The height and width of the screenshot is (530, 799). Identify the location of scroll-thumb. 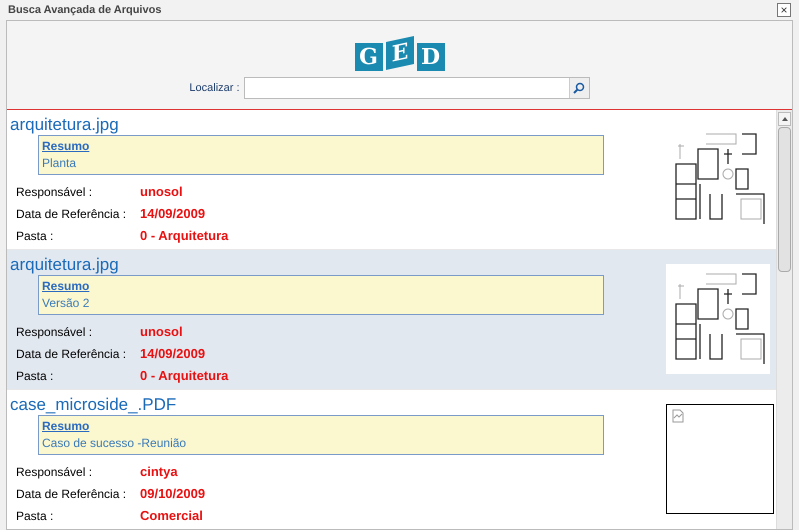
(784, 199).